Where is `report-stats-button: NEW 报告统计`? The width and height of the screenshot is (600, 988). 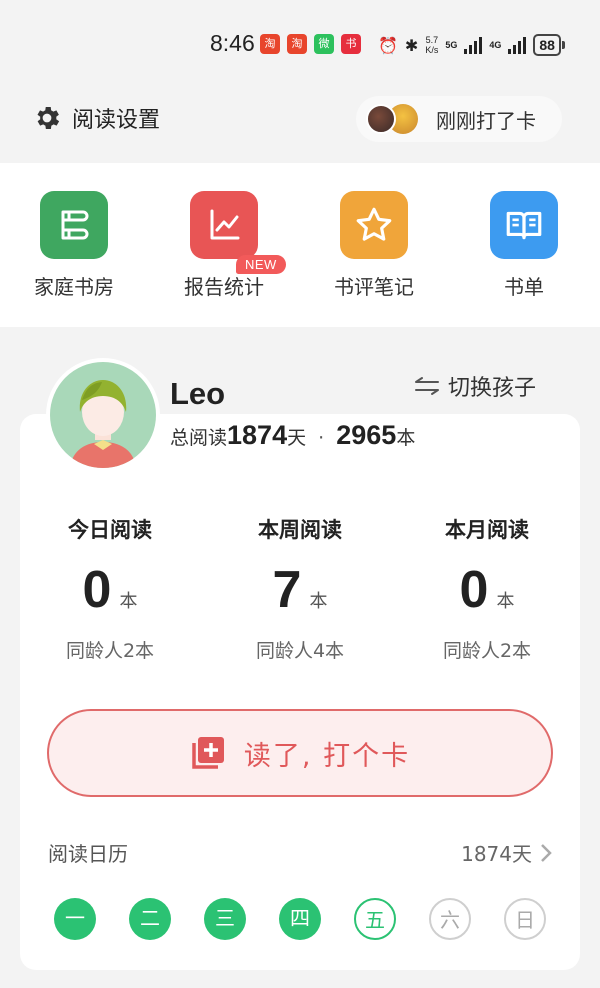 report-stats-button: NEW 报告统计 is located at coordinates (225, 245).